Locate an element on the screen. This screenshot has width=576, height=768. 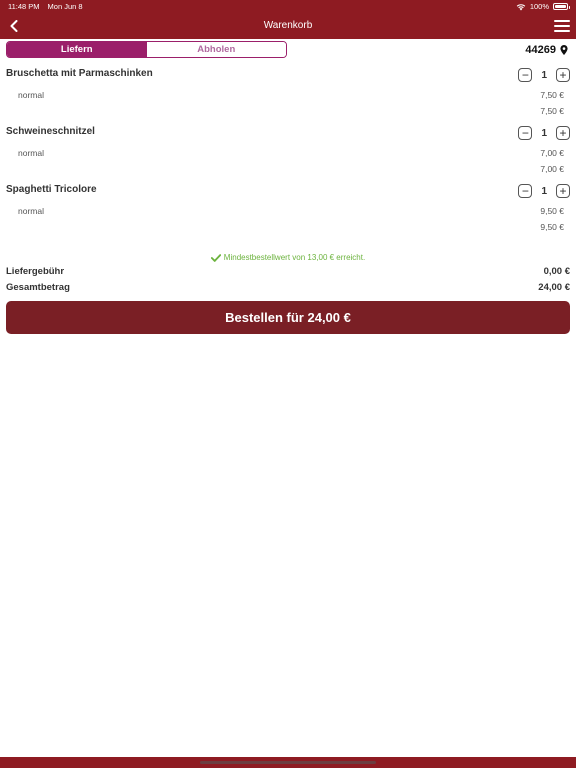
back-button is located at coordinates (14, 26).